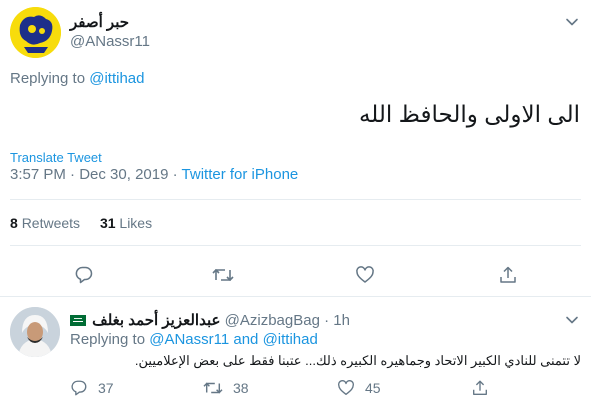 The width and height of the screenshot is (591, 404). Describe the element at coordinates (341, 320) in the screenshot. I see `reply-time: 1h` at that location.